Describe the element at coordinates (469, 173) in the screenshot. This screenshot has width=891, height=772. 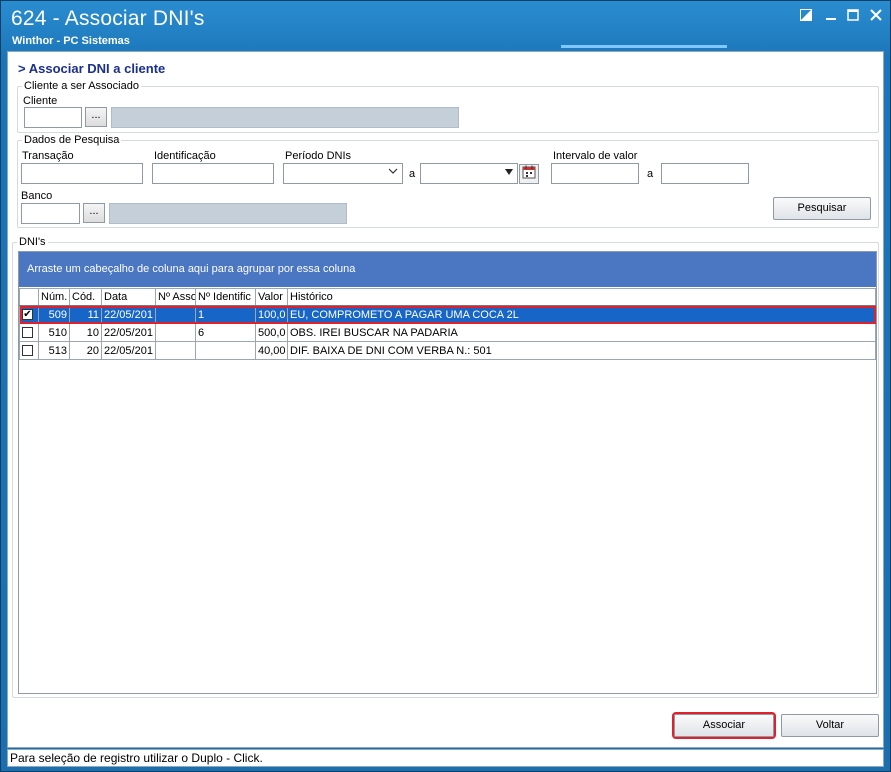
I see `periodo-to-select` at that location.